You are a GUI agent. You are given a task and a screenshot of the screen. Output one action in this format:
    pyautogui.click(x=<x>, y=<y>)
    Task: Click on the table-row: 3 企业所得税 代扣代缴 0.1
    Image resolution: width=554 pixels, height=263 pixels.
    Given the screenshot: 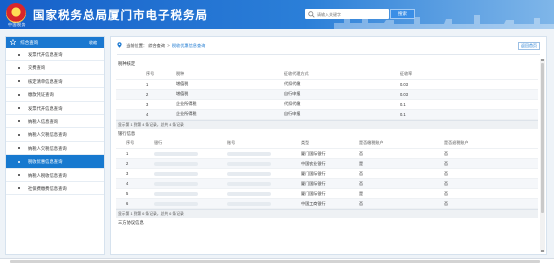 What is the action you would take?
    pyautogui.click(x=327, y=104)
    